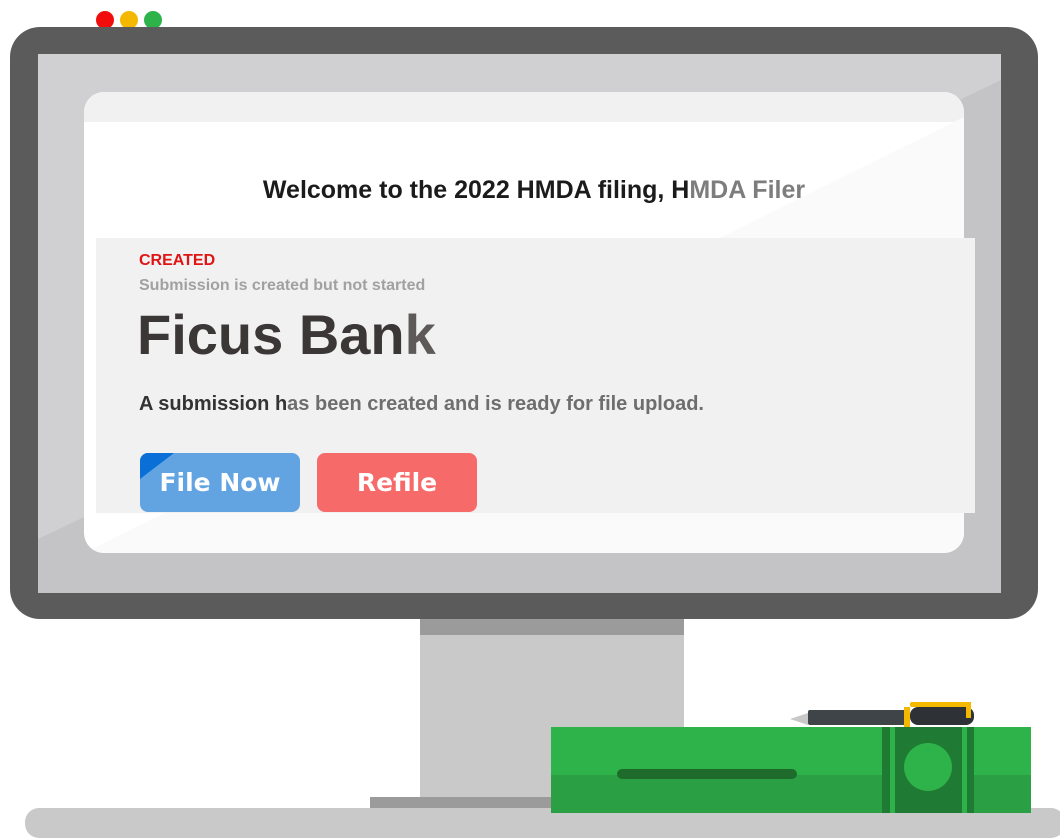 Image resolution: width=1060 pixels, height=838 pixels. Describe the element at coordinates (882, 714) in the screenshot. I see `pen-icon` at that location.